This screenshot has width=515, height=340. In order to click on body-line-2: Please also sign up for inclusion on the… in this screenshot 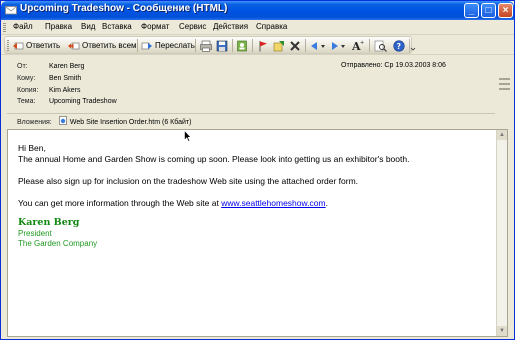, I will do `click(188, 181)`.